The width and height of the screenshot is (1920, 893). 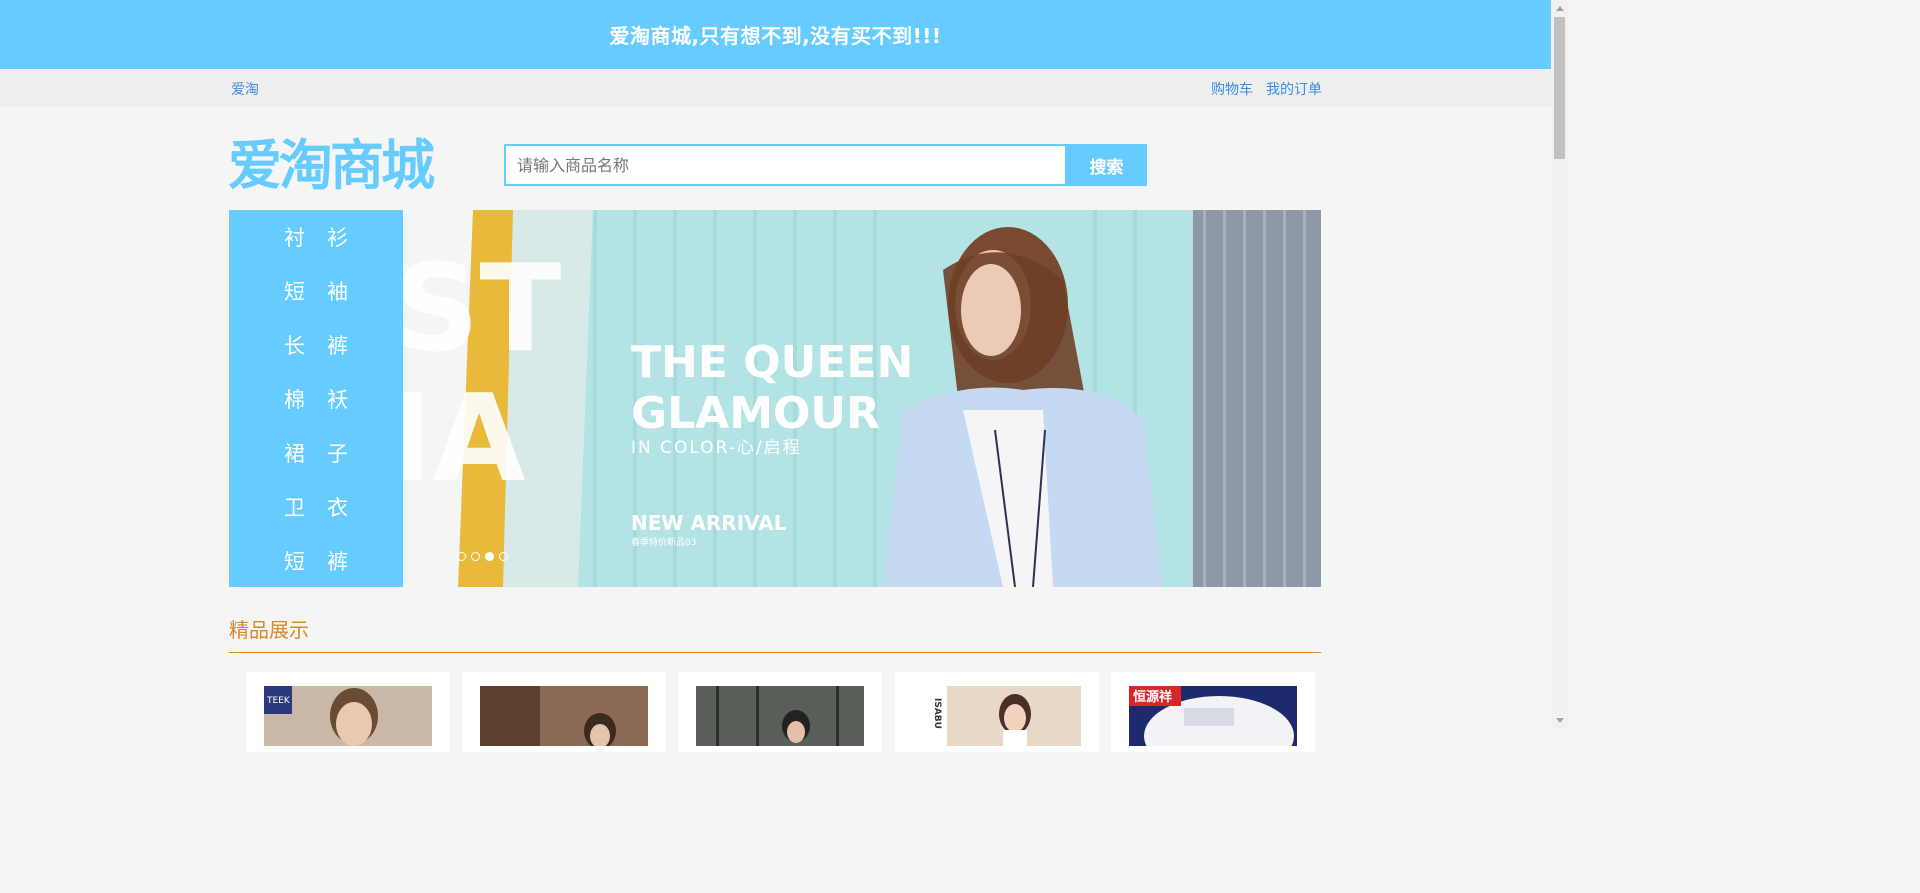 I want to click on product-image: TEEK, so click(x=348, y=716).